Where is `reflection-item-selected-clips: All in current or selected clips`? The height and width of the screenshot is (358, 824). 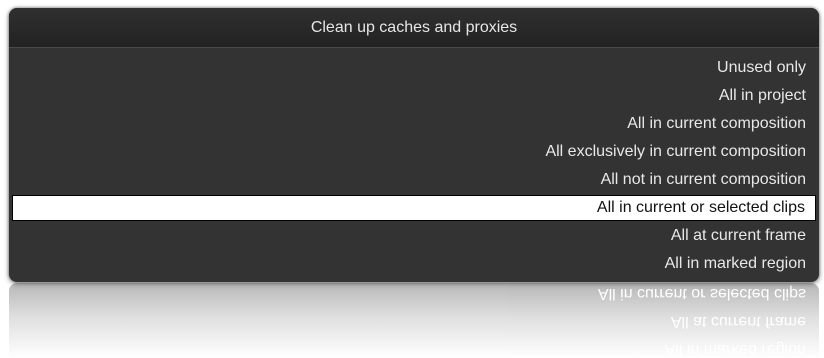 reflection-item-selected-clips: All in current or selected clips is located at coordinates (701, 293).